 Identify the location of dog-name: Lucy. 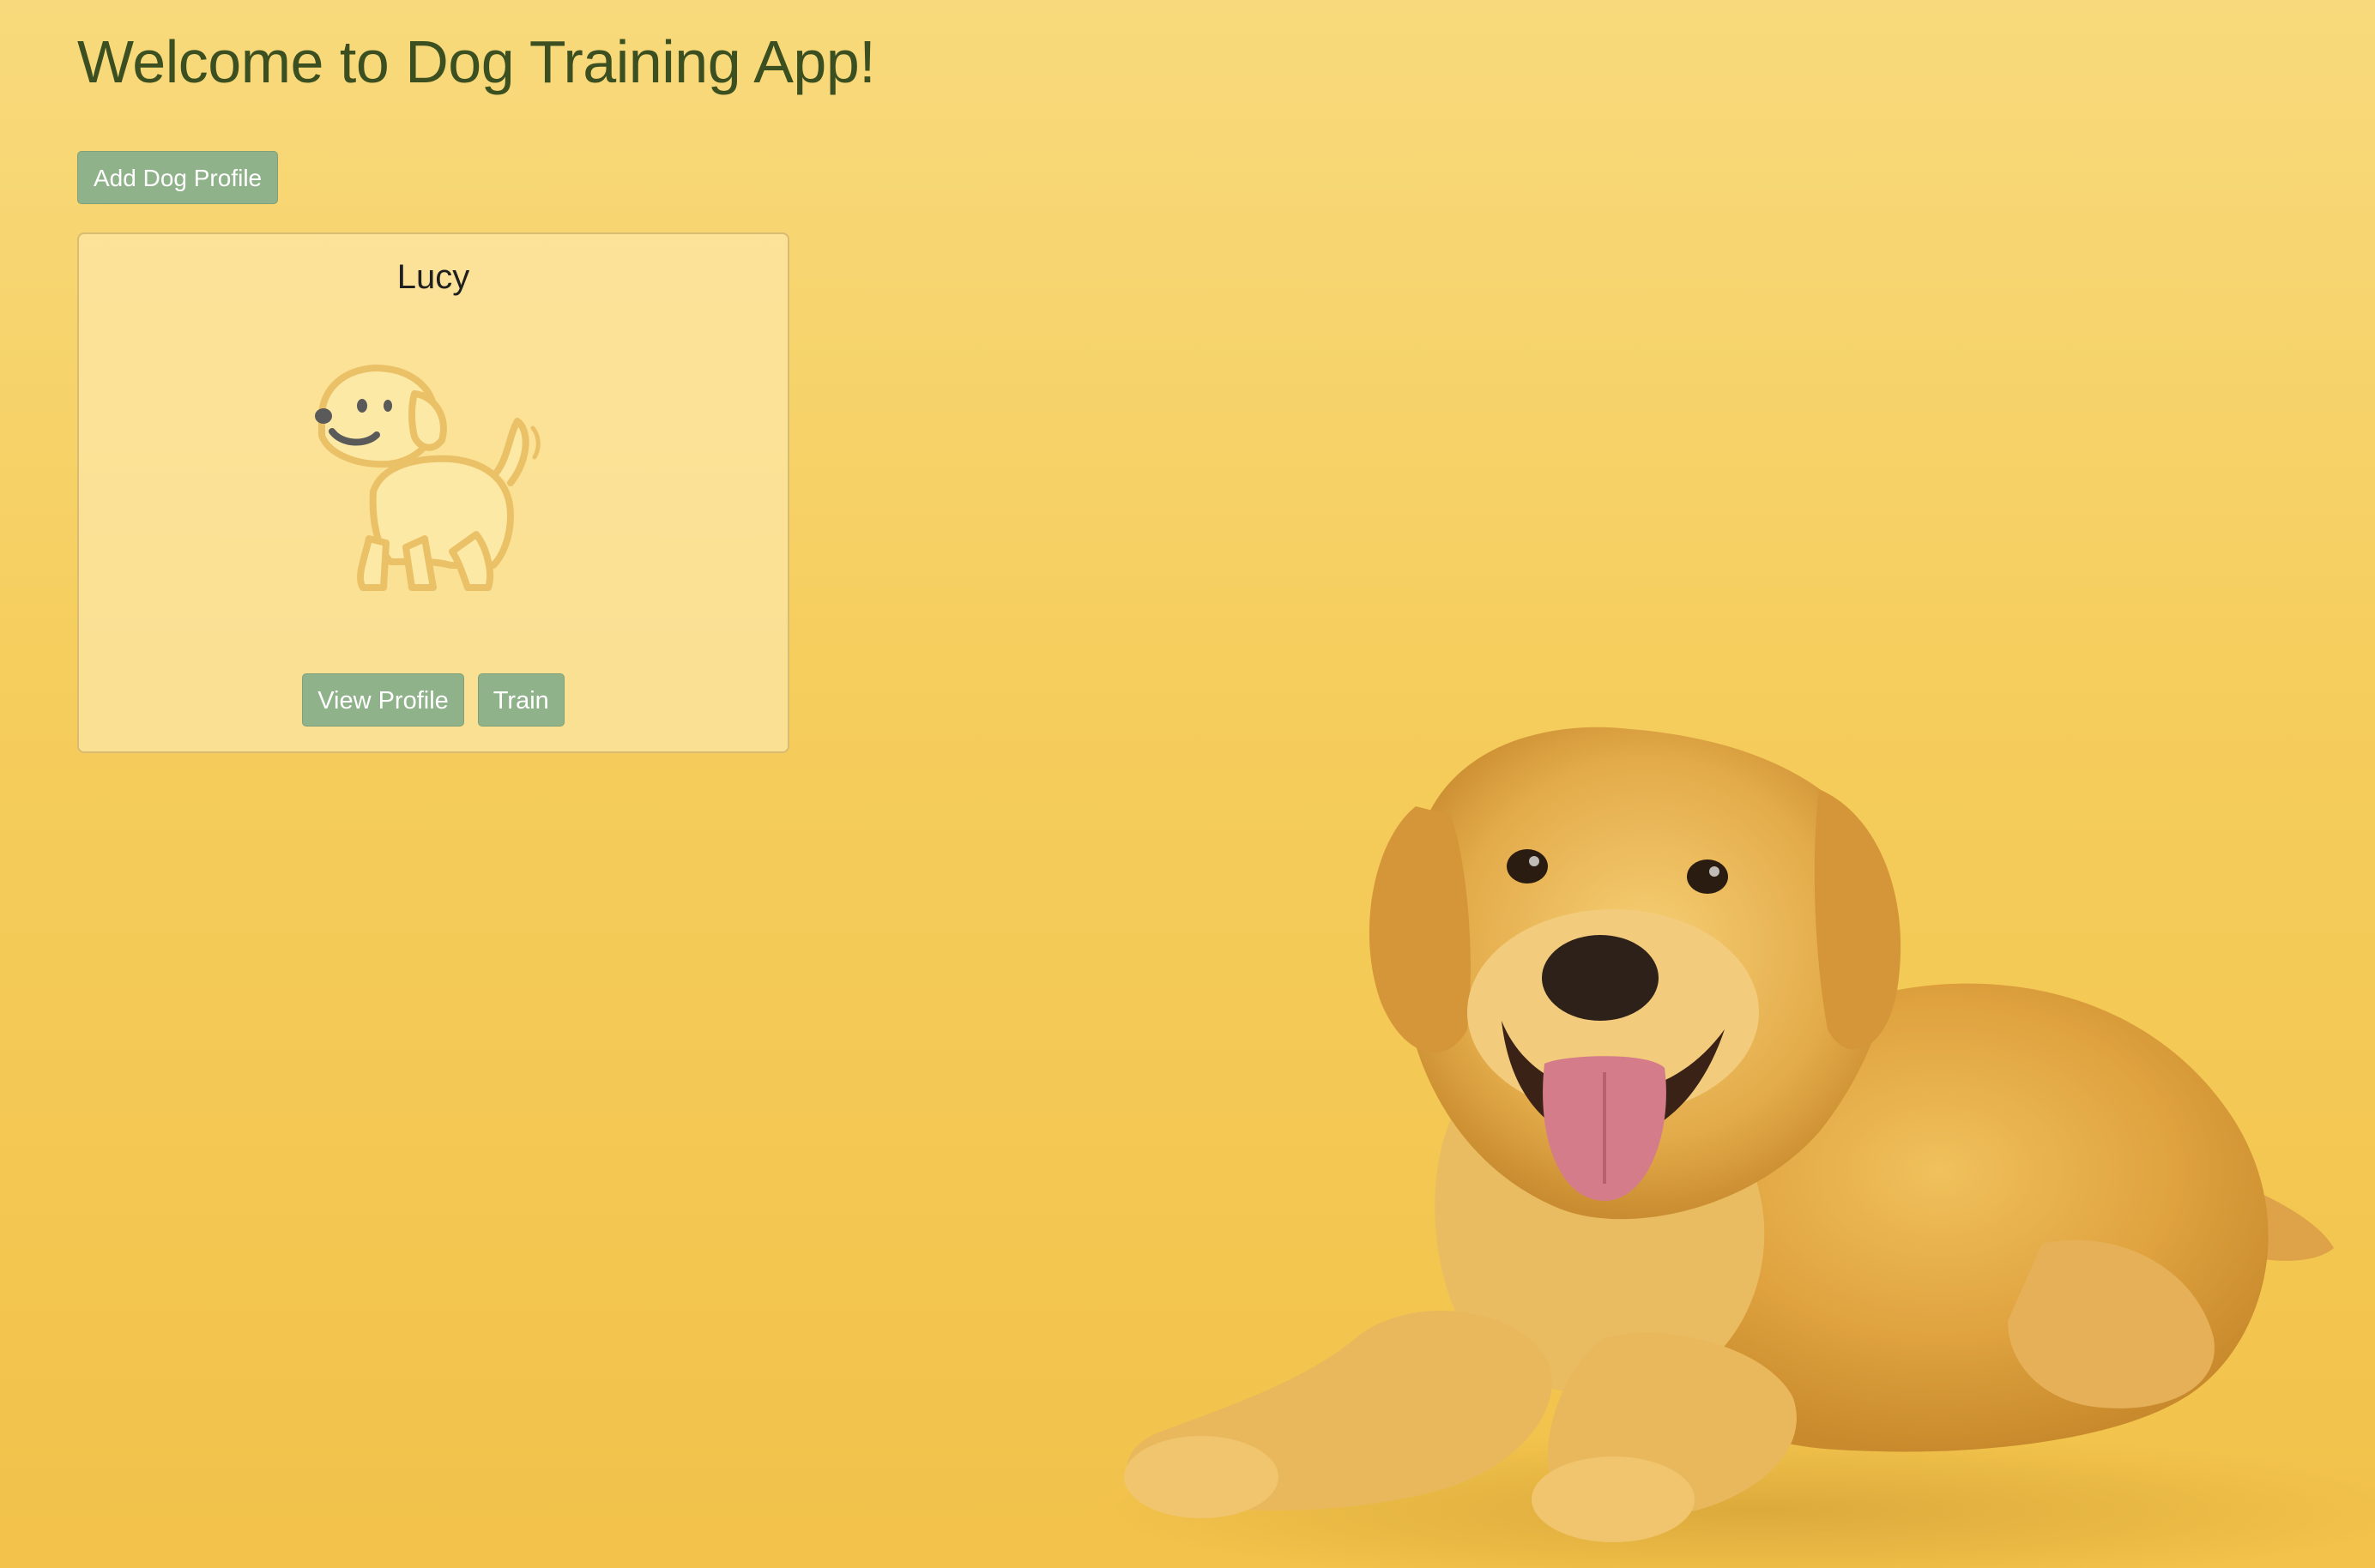
(433, 277).